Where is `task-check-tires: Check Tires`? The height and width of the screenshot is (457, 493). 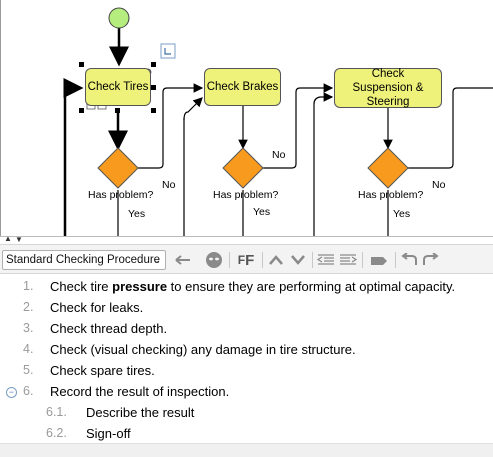
task-check-tires: Check Tires is located at coordinates (118, 87).